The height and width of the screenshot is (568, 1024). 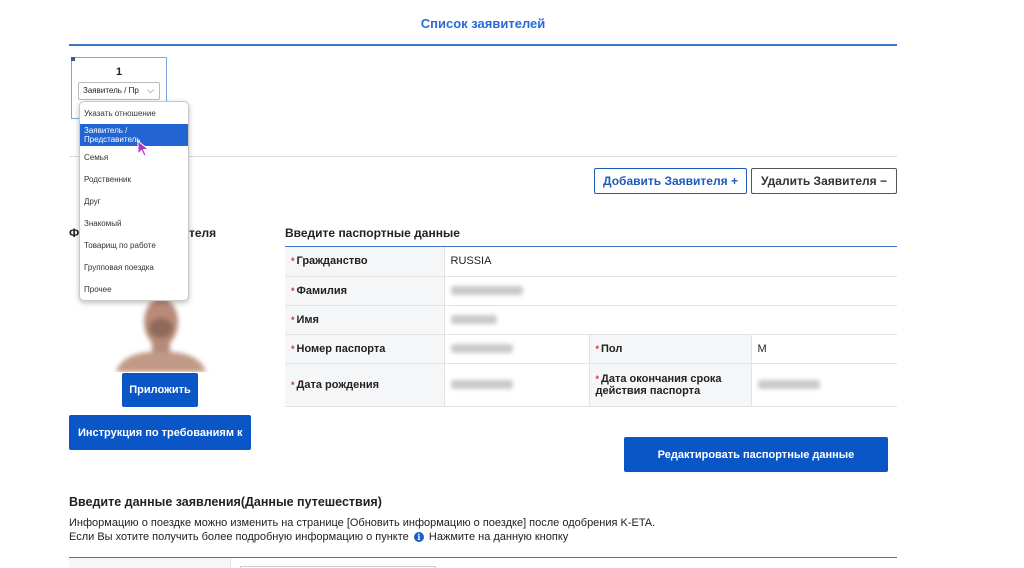 What do you see at coordinates (134, 113) in the screenshot?
I see `relation-option: Указать отношение` at bounding box center [134, 113].